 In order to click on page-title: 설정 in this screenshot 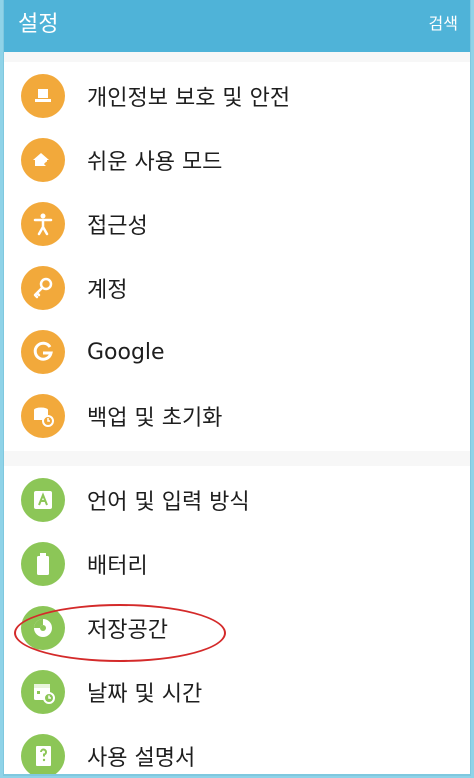, I will do `click(38, 24)`.